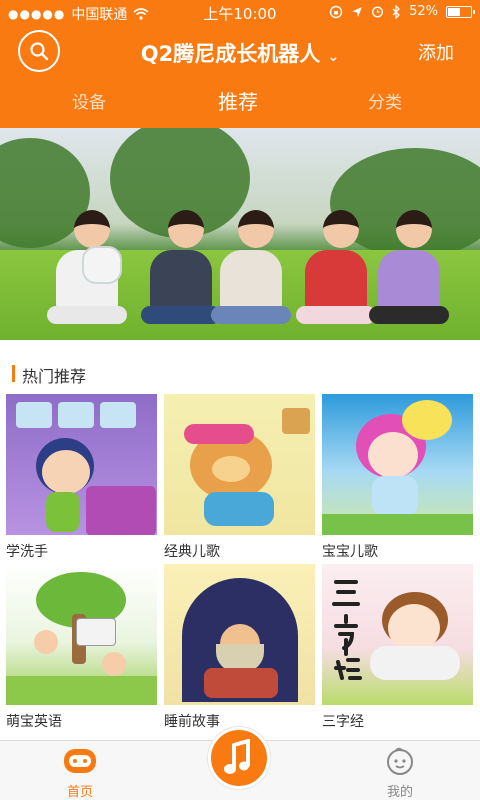 The height and width of the screenshot is (800, 480). Describe the element at coordinates (240, 12) in the screenshot. I see `status-bar: ●●●●● 中国联通 上午10:00 52%` at that location.